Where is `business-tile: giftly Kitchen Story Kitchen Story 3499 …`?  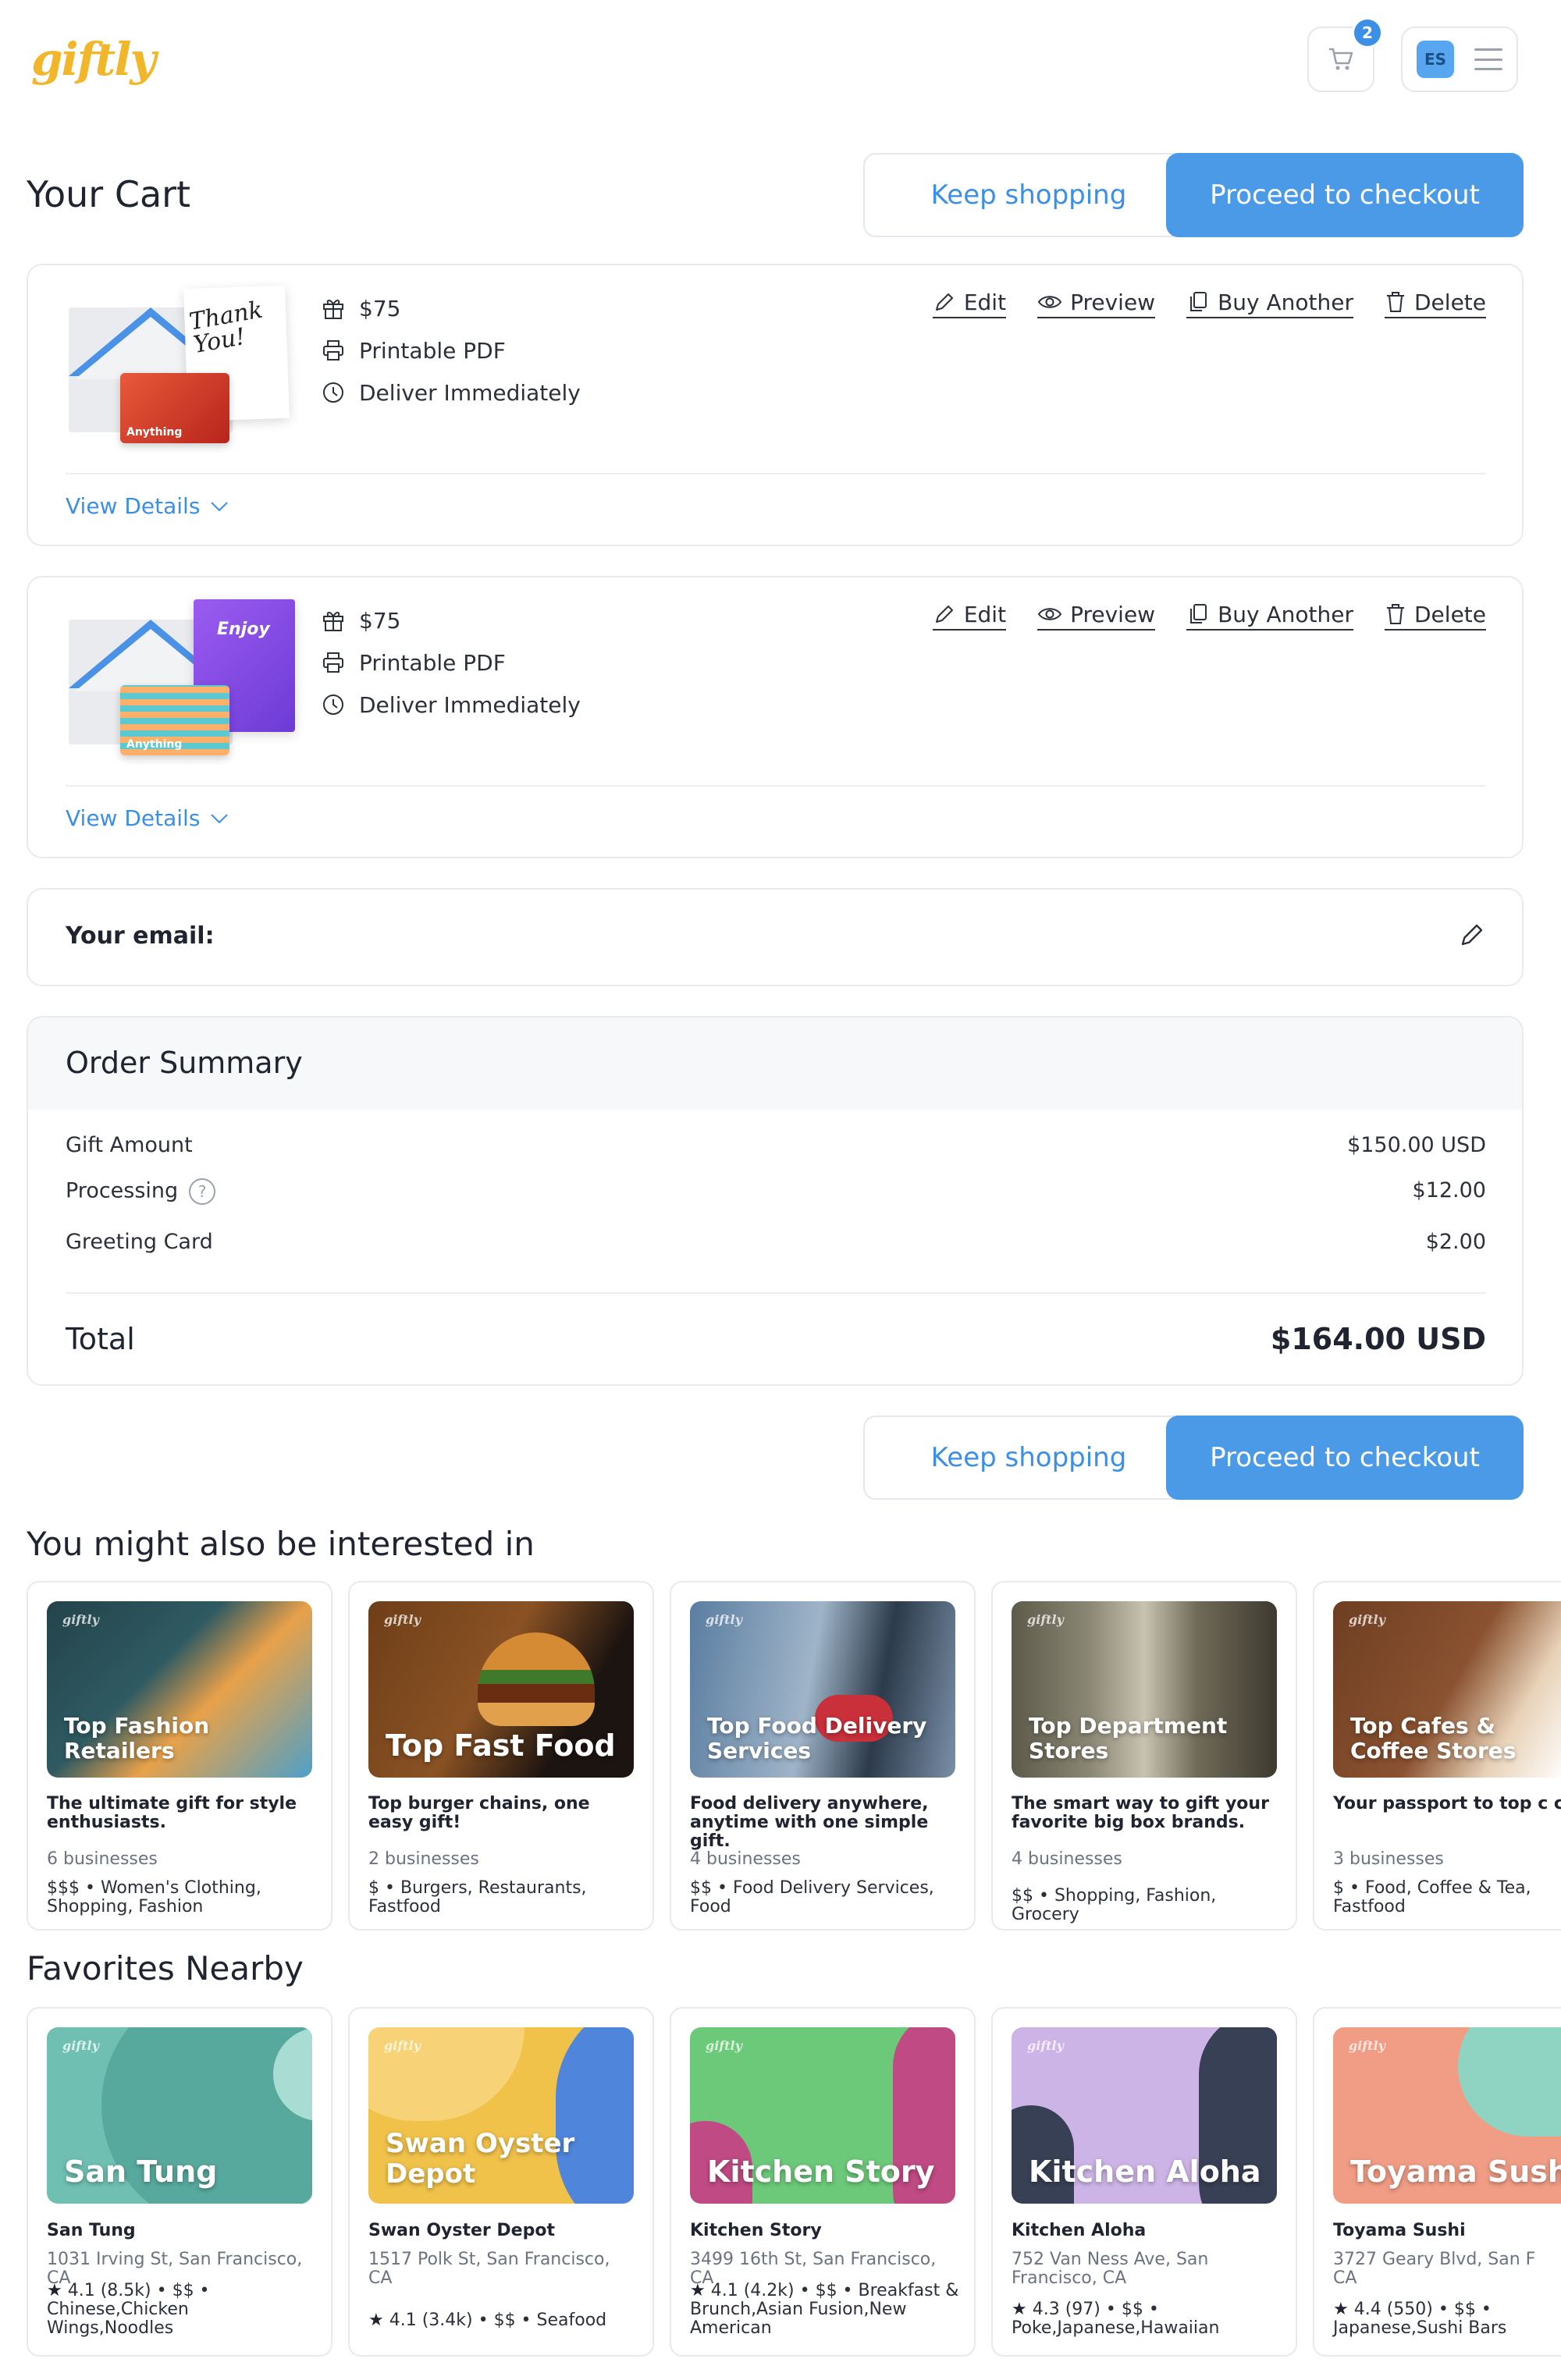
business-tile: giftly Kitchen Story Kitchen Story 3499 … is located at coordinates (823, 2182).